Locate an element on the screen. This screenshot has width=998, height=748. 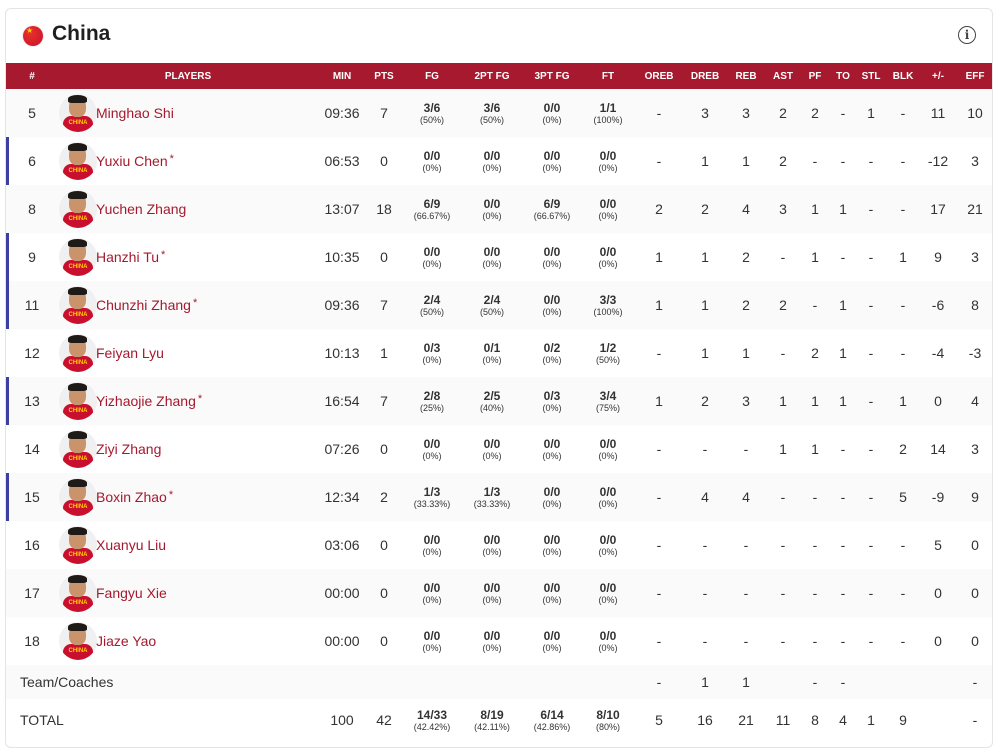
col-header-min: MIN is located at coordinates (342, 76).